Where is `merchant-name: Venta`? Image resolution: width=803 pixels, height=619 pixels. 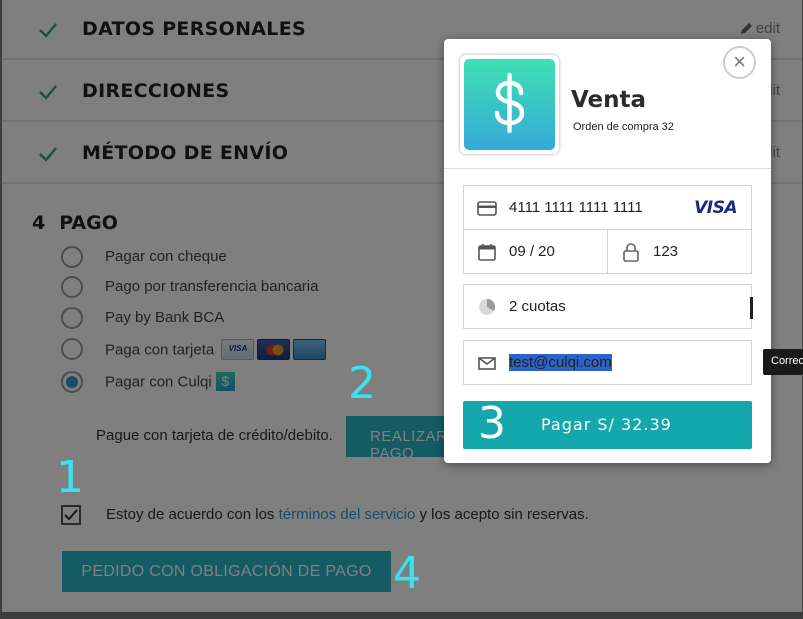 merchant-name: Venta is located at coordinates (609, 100).